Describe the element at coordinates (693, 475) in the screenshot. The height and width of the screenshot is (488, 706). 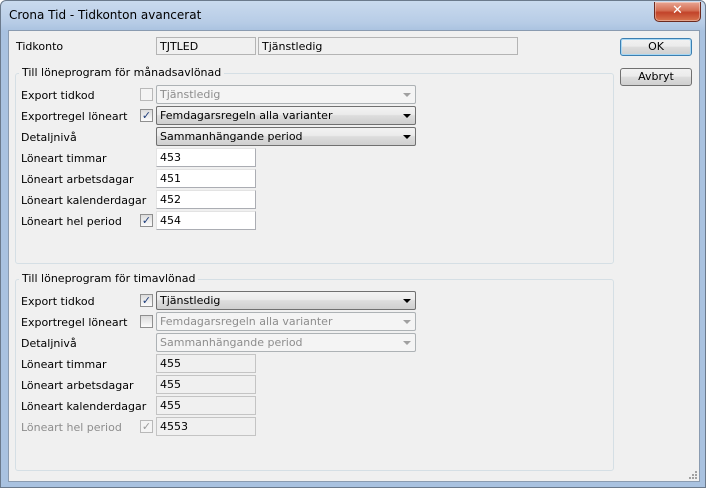
I see `resize-grip-icon` at that location.